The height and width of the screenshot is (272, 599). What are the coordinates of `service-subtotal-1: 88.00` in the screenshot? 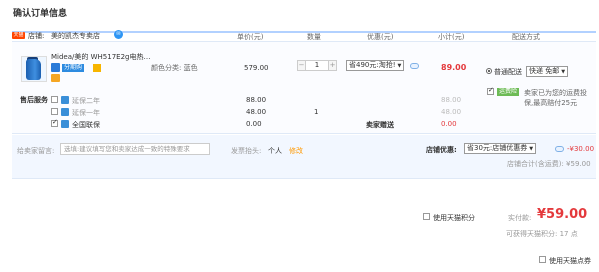 It's located at (451, 100).